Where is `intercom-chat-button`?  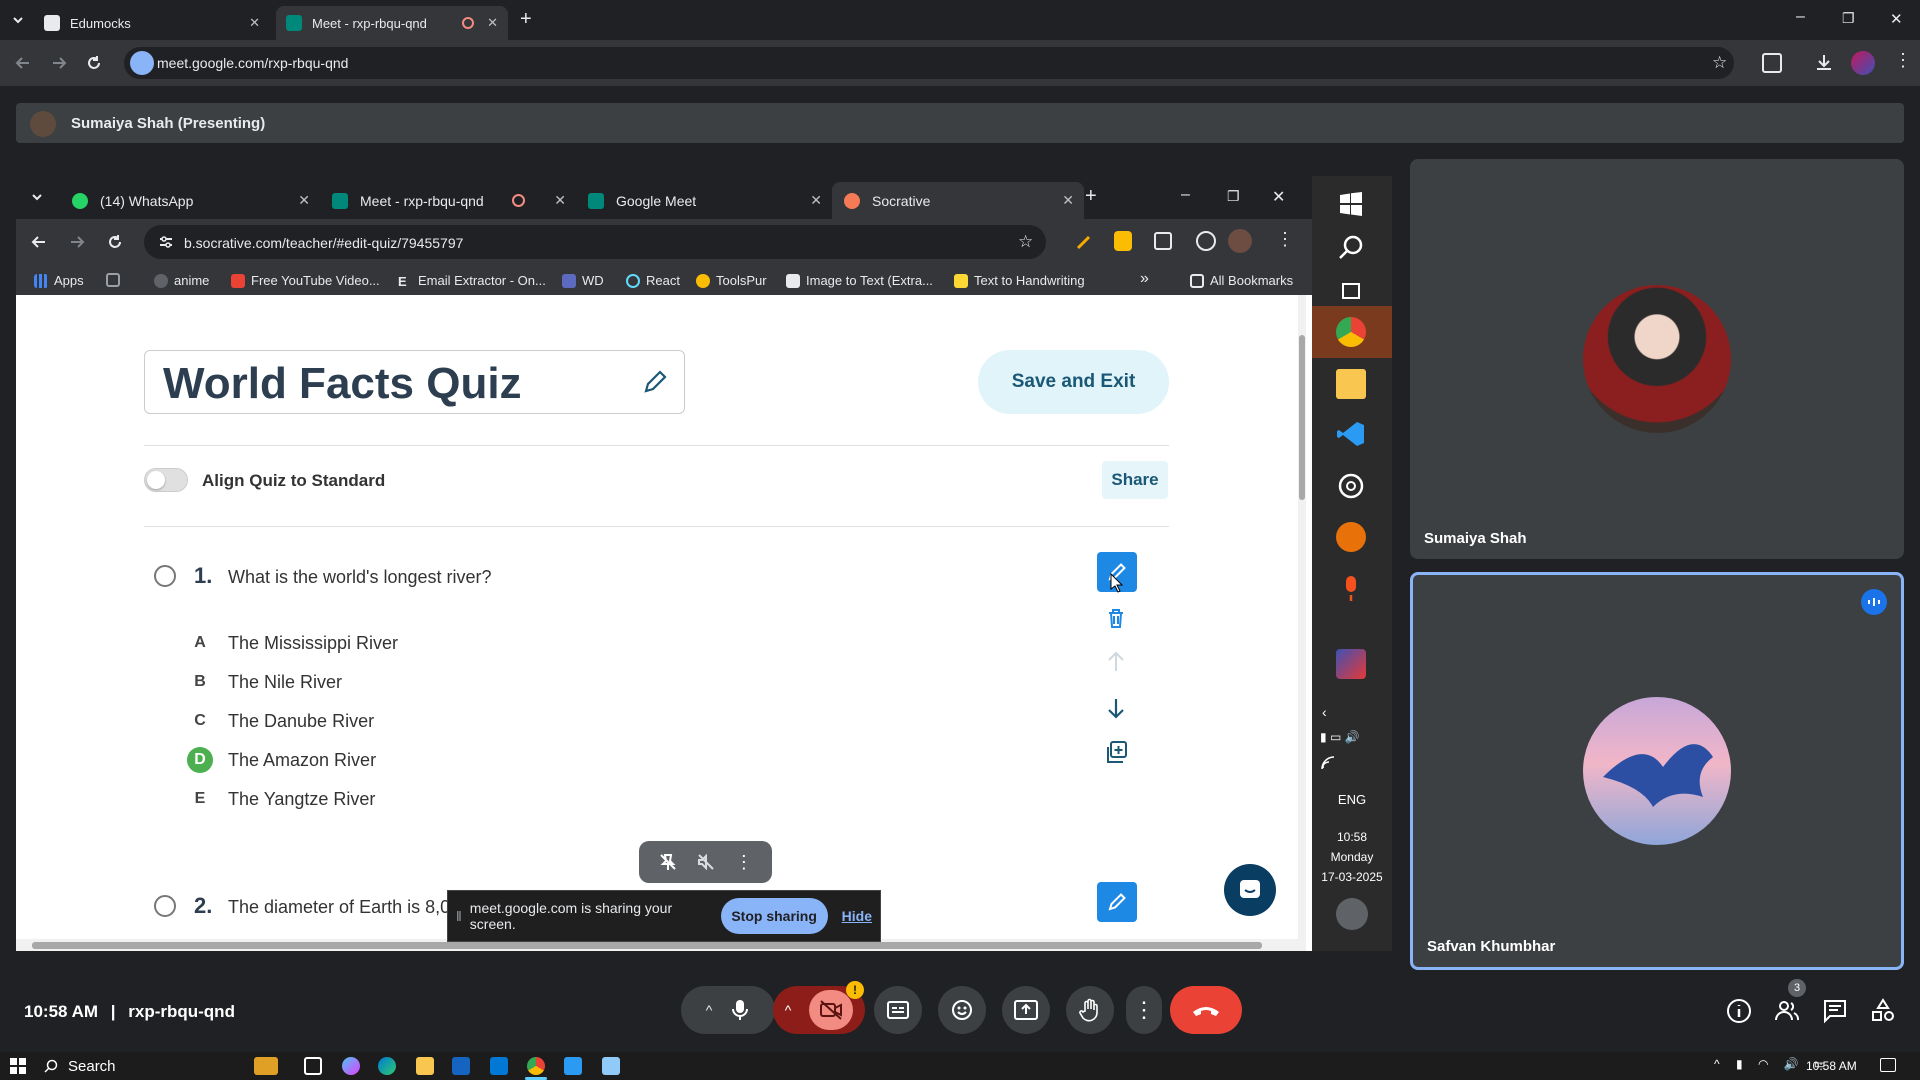 intercom-chat-button is located at coordinates (1250, 890).